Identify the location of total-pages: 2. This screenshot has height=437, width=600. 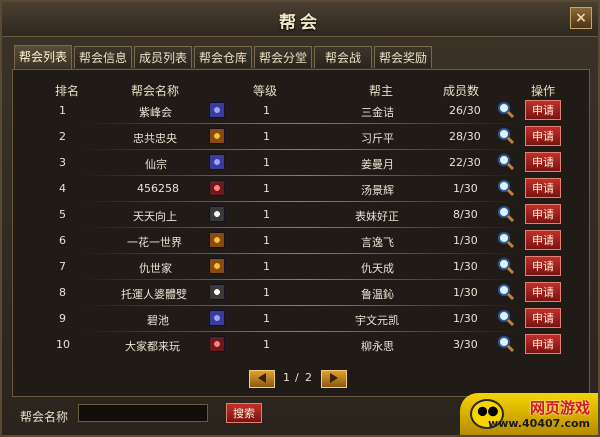
(308, 377).